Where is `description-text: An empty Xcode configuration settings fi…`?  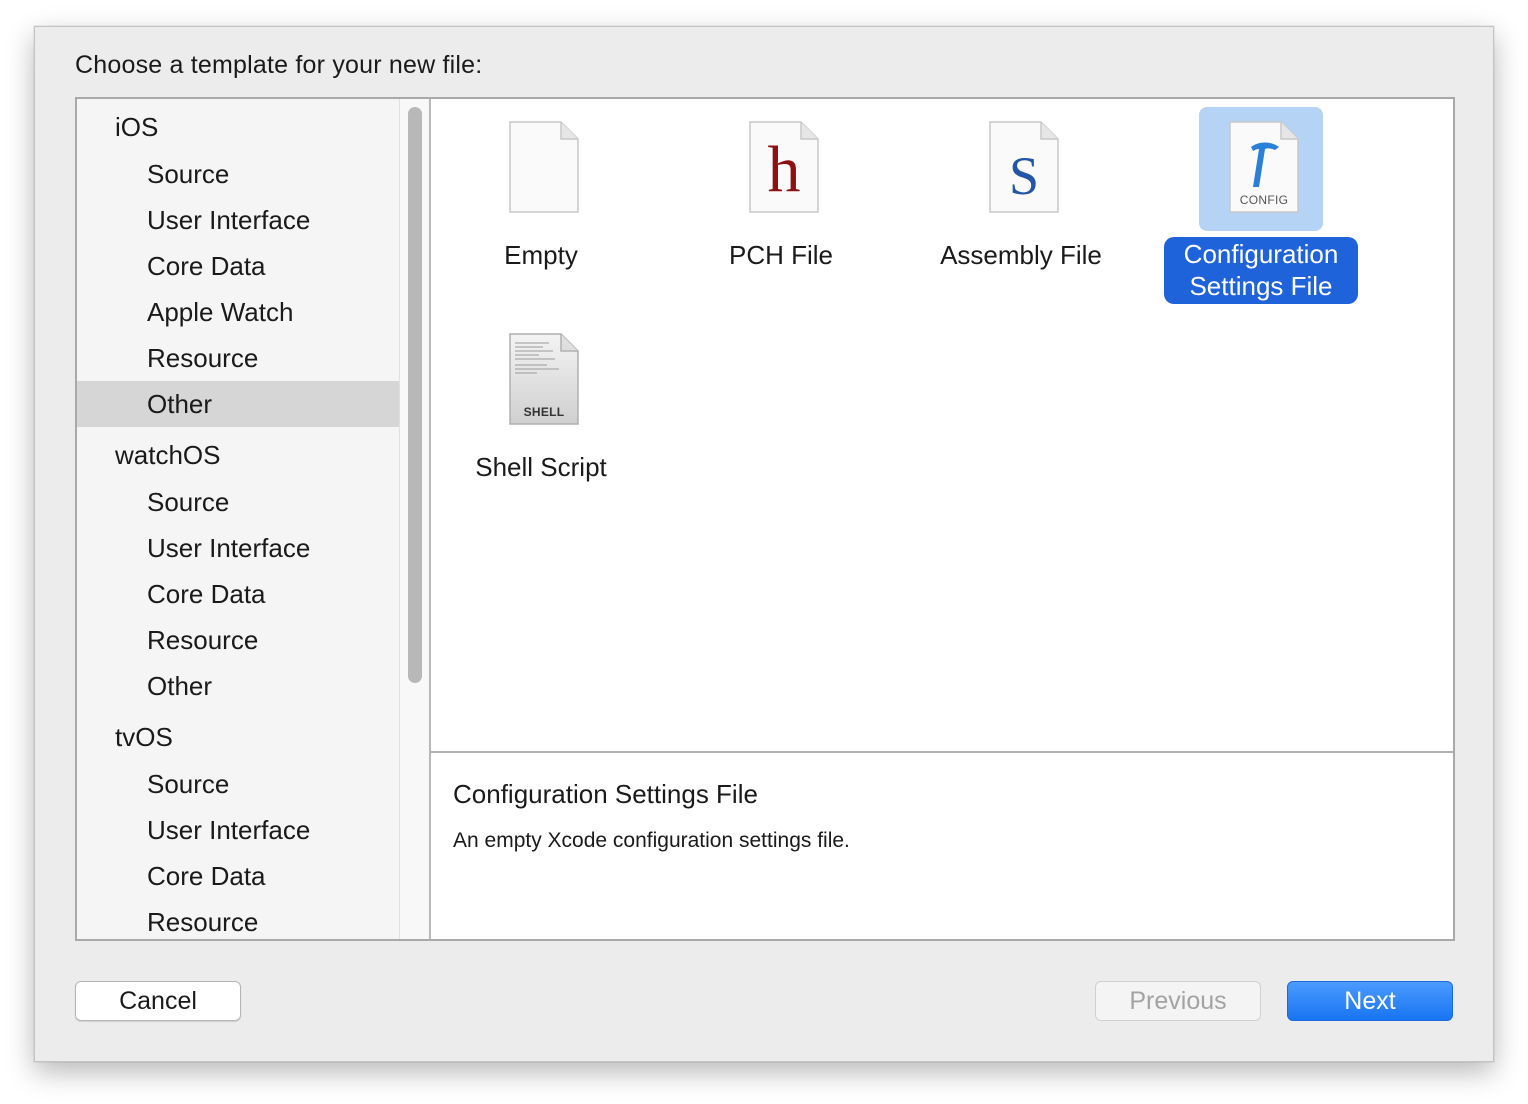
description-text: An empty Xcode configuration settings fi… is located at coordinates (651, 840).